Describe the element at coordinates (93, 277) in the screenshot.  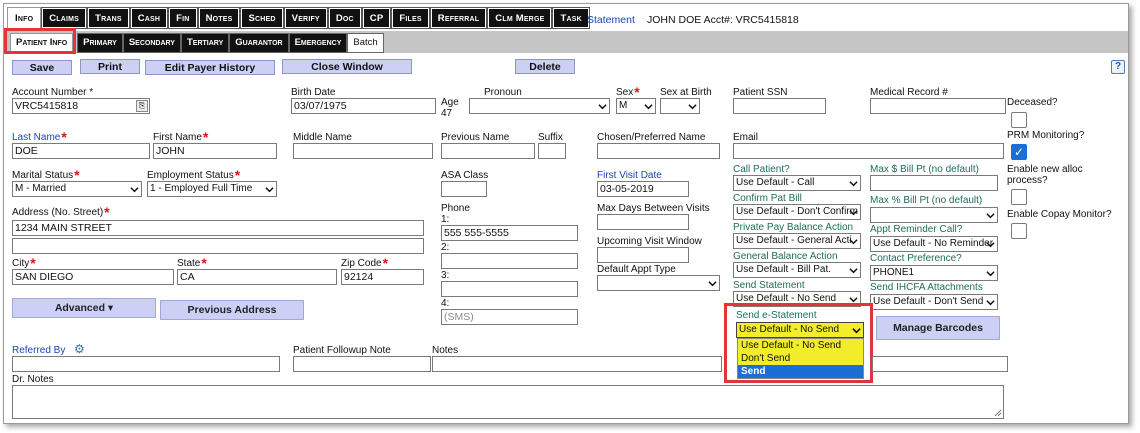
I see `city-input: SAN DIEGO` at that location.